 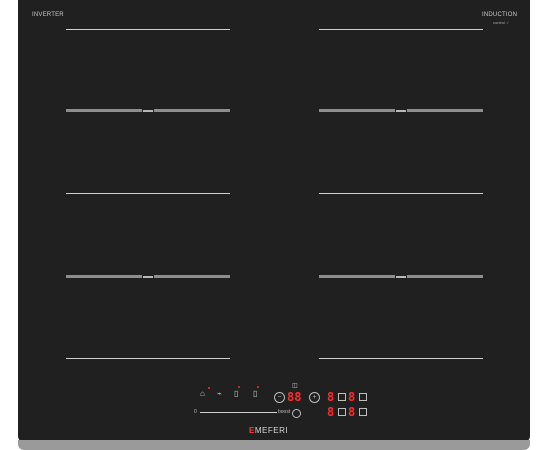 I want to click on brand-logo: EMEFERI, so click(x=268, y=430).